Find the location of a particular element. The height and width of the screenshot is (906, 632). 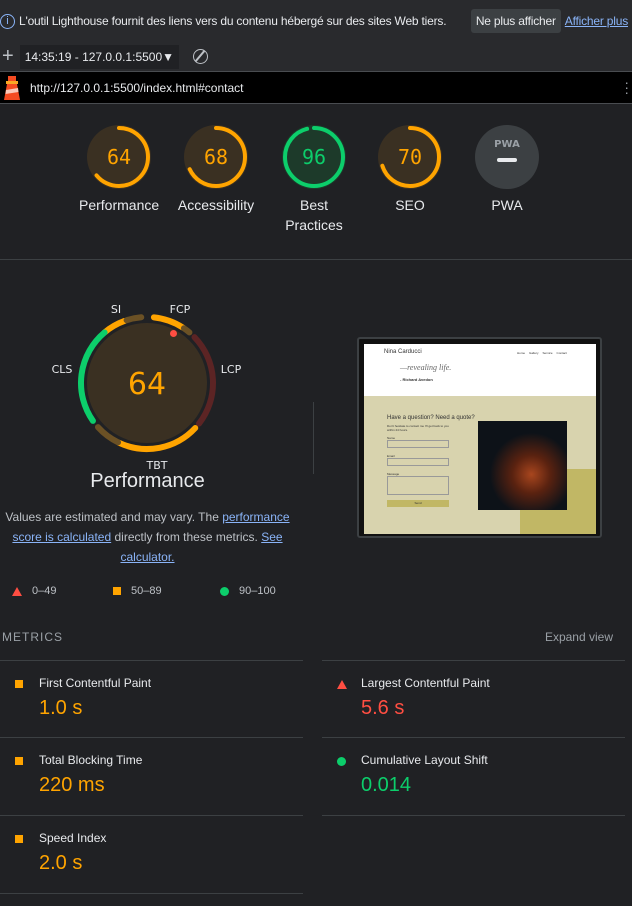

preview-site-name: Nina Carducci is located at coordinates (403, 352).